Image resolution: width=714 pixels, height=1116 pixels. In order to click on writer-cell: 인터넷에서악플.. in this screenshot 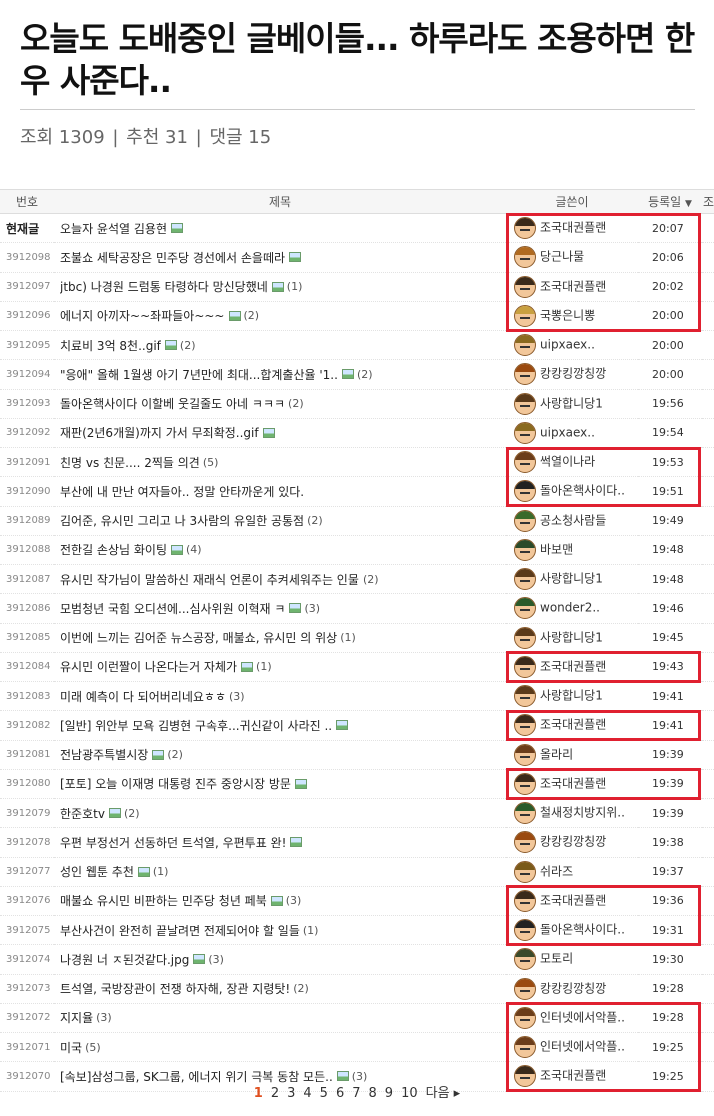, I will do `click(572, 1047)`.